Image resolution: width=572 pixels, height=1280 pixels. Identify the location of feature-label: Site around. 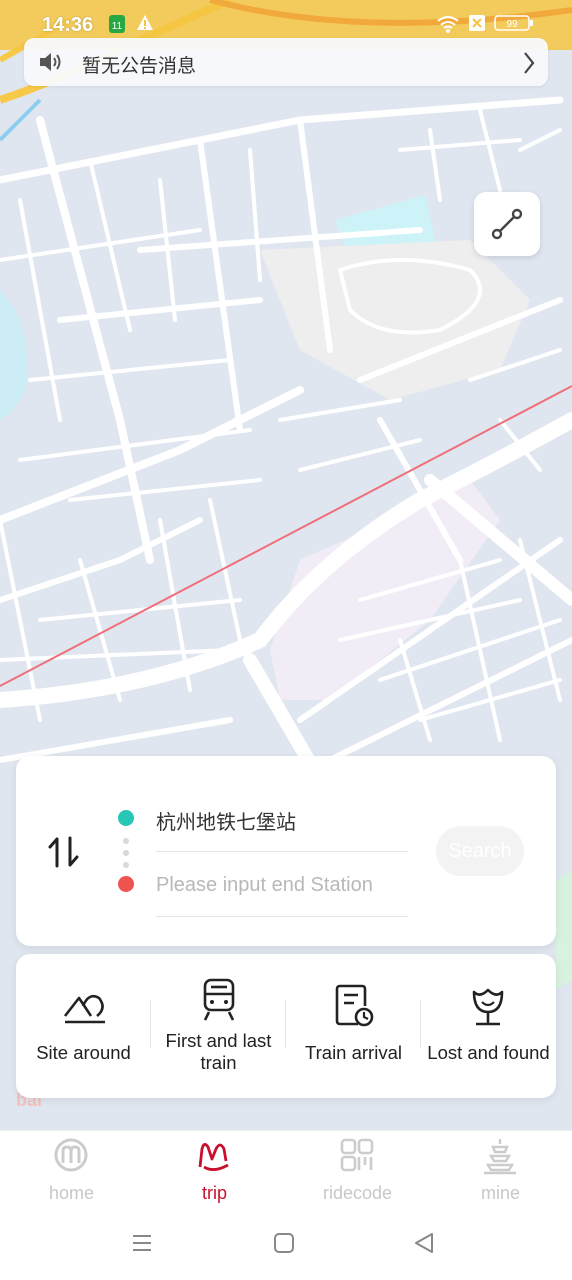
(83, 1052).